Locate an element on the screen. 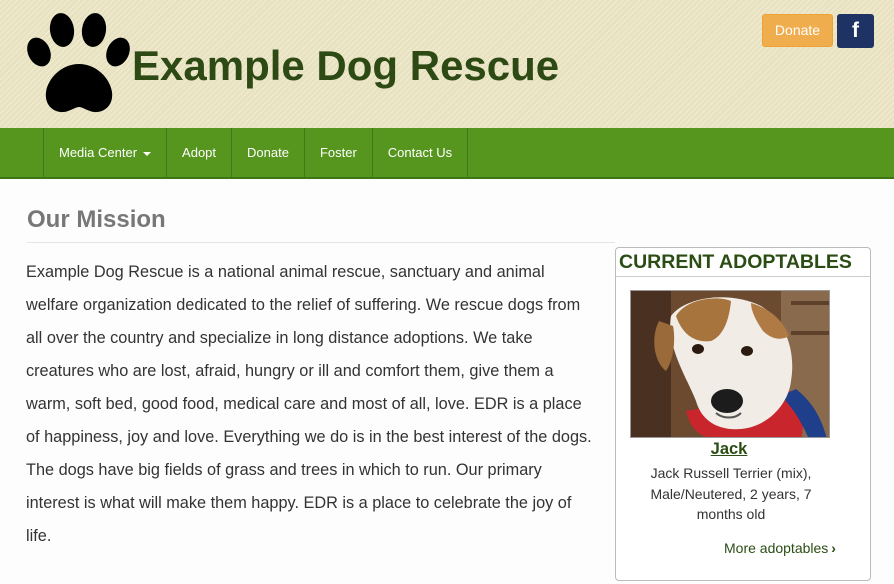 Image resolution: width=894 pixels, height=584 pixels. nav-item-donate: Donate is located at coordinates (267, 152).